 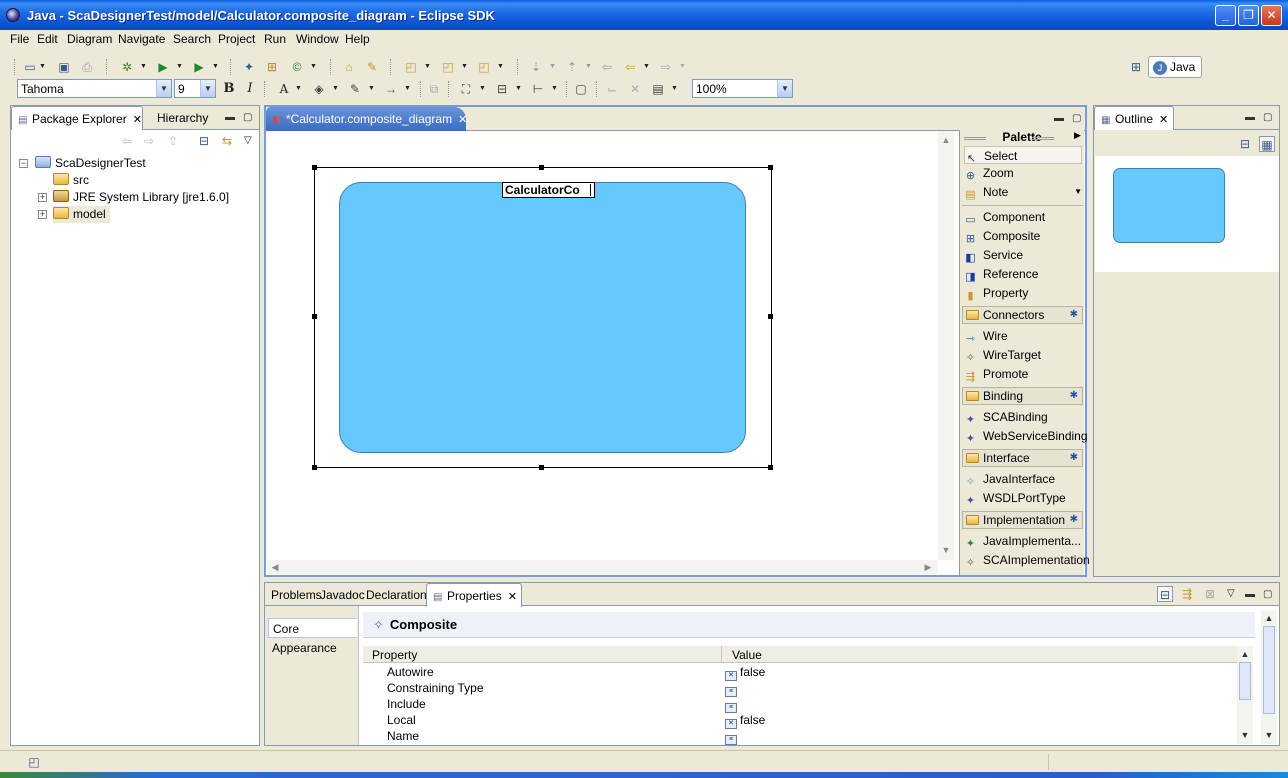 What do you see at coordinates (502, 89) in the screenshot?
I see `arrange-icon: ⊟` at bounding box center [502, 89].